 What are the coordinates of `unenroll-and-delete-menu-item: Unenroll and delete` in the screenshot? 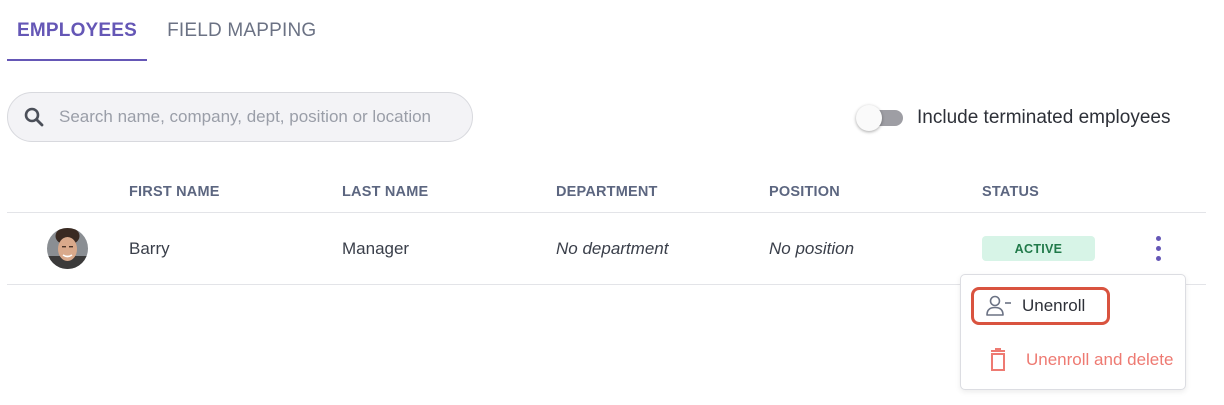 It's located at (1075, 360).